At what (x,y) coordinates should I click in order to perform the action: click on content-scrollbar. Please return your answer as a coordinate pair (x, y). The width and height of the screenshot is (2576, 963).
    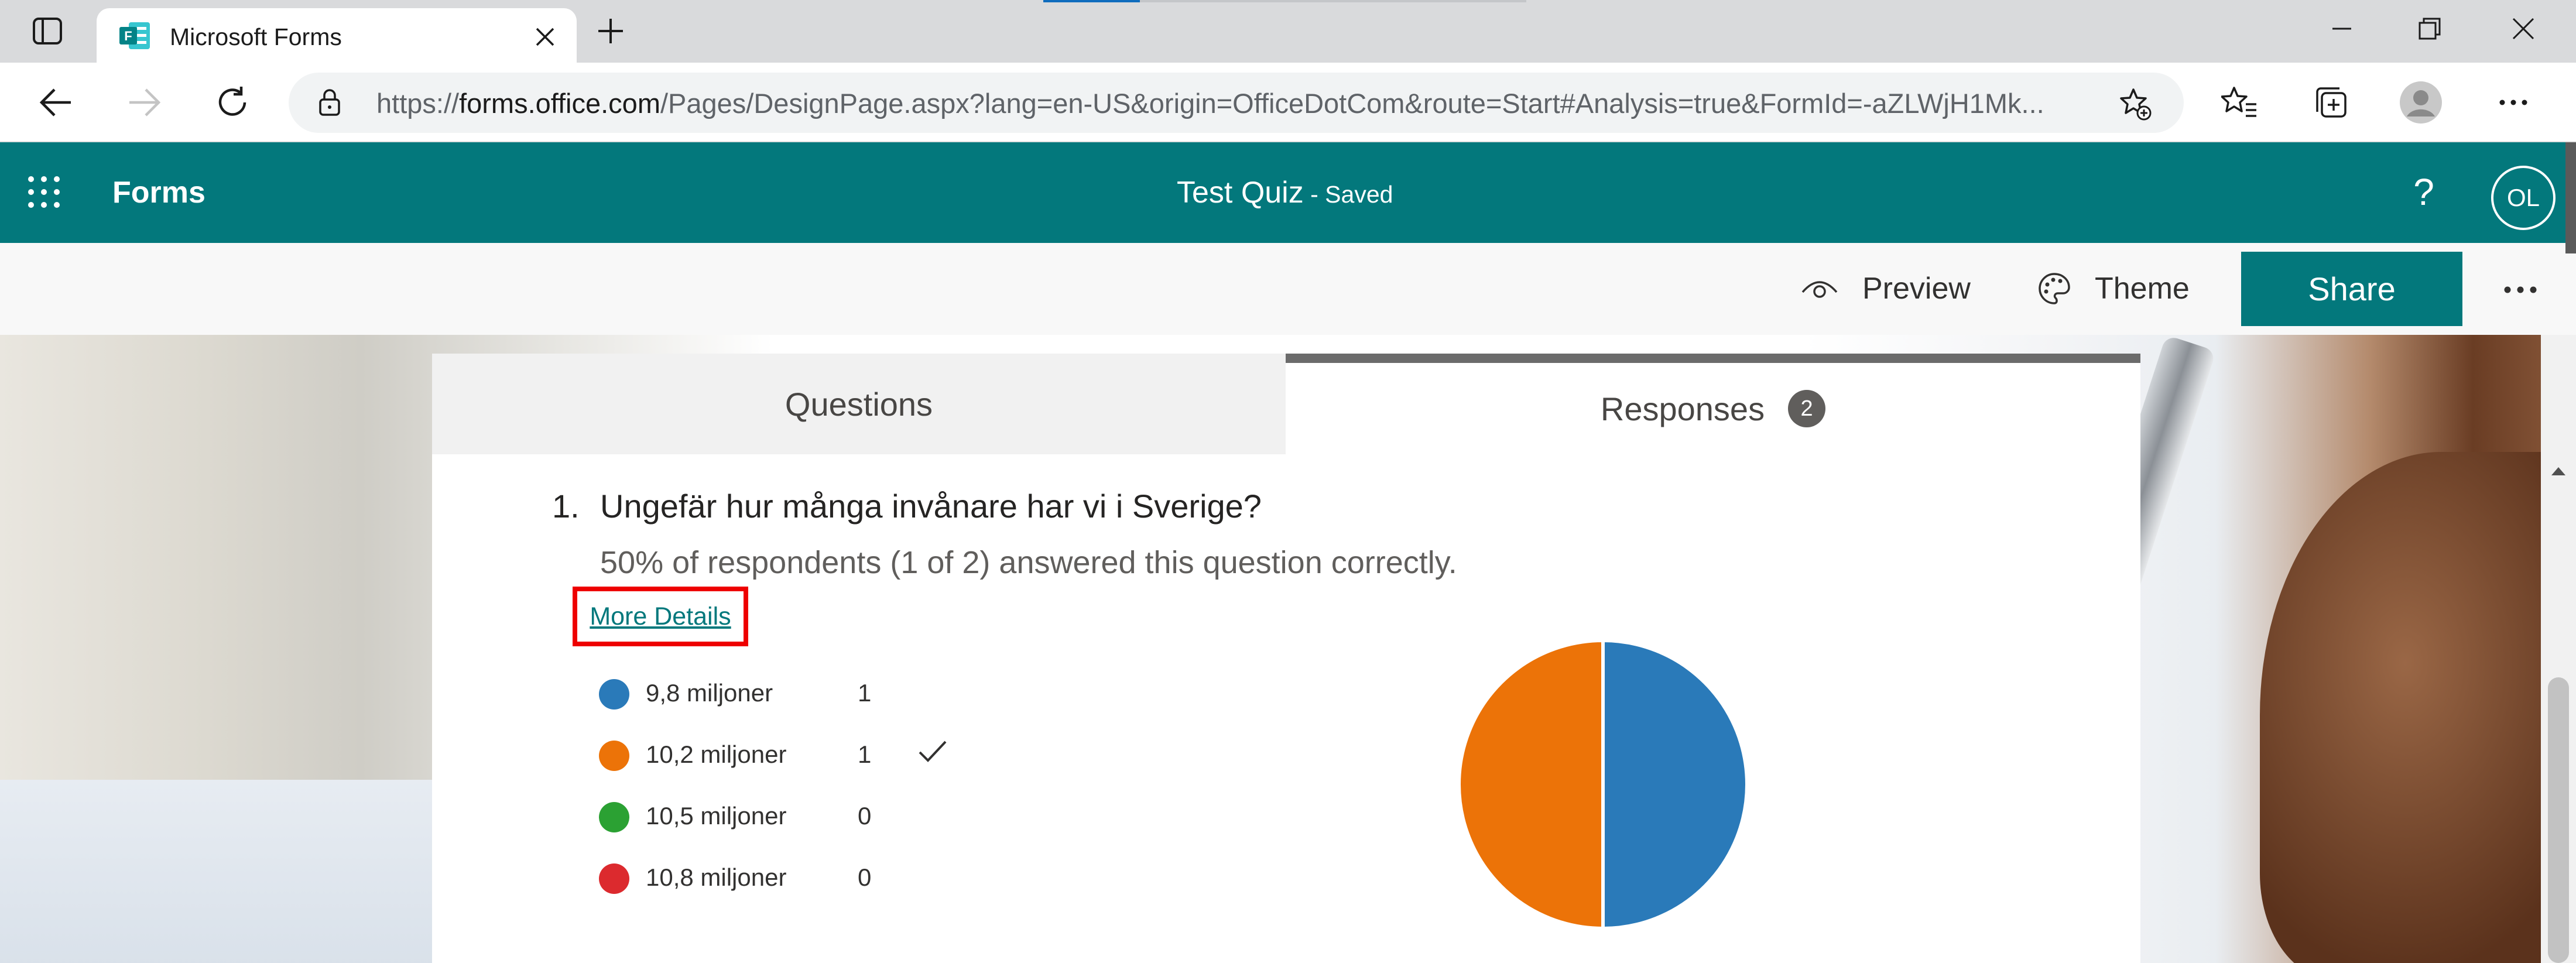
    Looking at the image, I should click on (2558, 649).